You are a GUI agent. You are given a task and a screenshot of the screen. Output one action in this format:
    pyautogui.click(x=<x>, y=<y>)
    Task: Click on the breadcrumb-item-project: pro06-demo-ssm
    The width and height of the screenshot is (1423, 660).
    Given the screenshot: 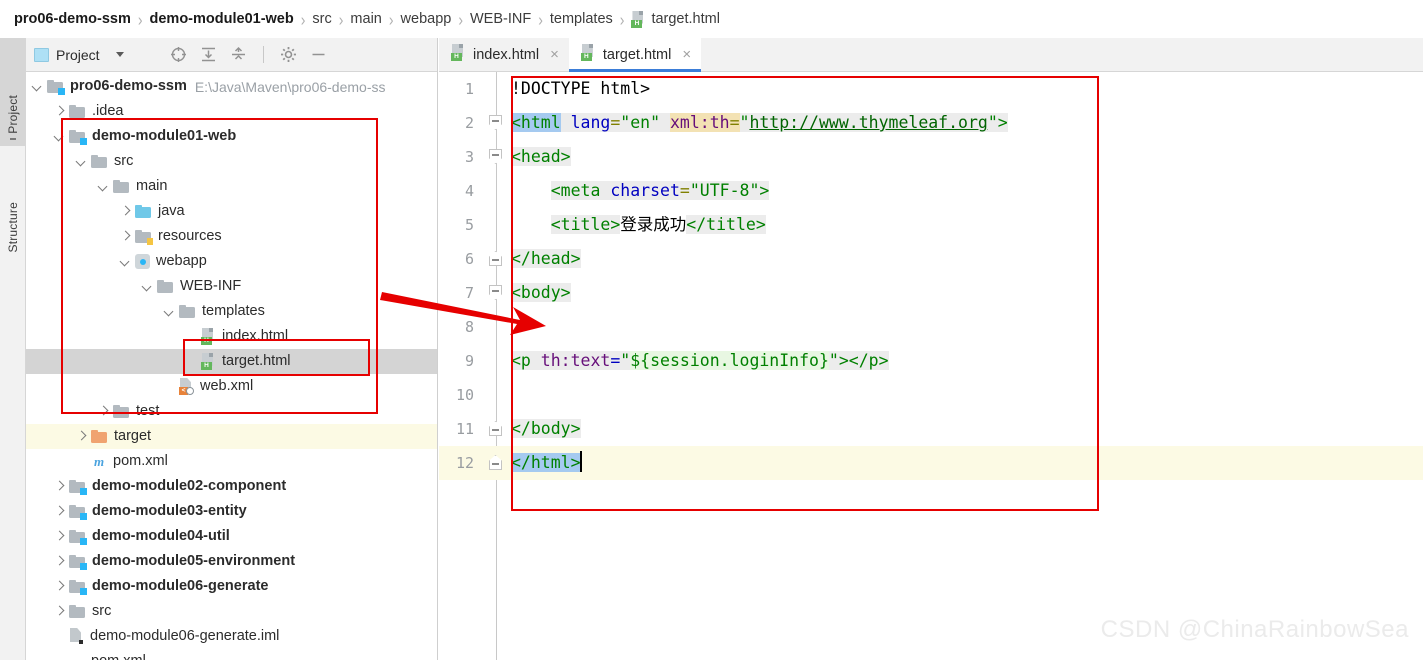 What is the action you would take?
    pyautogui.click(x=72, y=19)
    